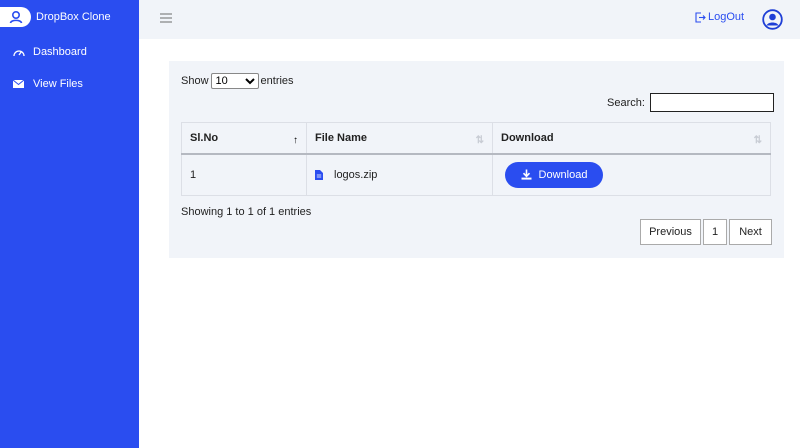  I want to click on sort-ascending-icon: ↑, so click(295, 140).